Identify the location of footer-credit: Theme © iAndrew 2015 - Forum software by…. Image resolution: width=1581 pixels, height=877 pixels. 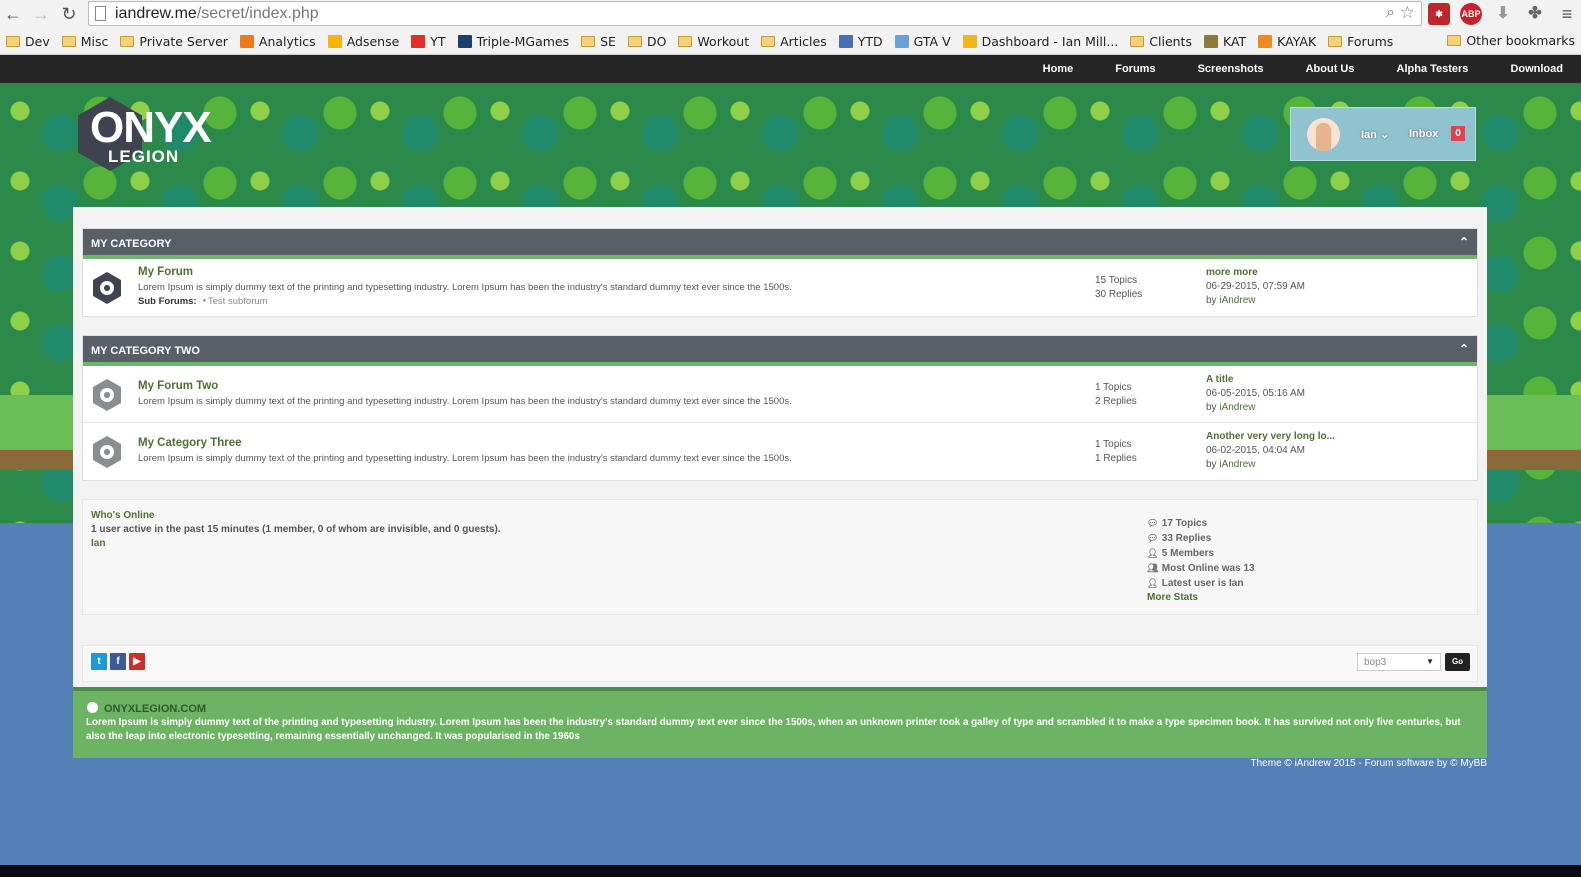
(1368, 763).